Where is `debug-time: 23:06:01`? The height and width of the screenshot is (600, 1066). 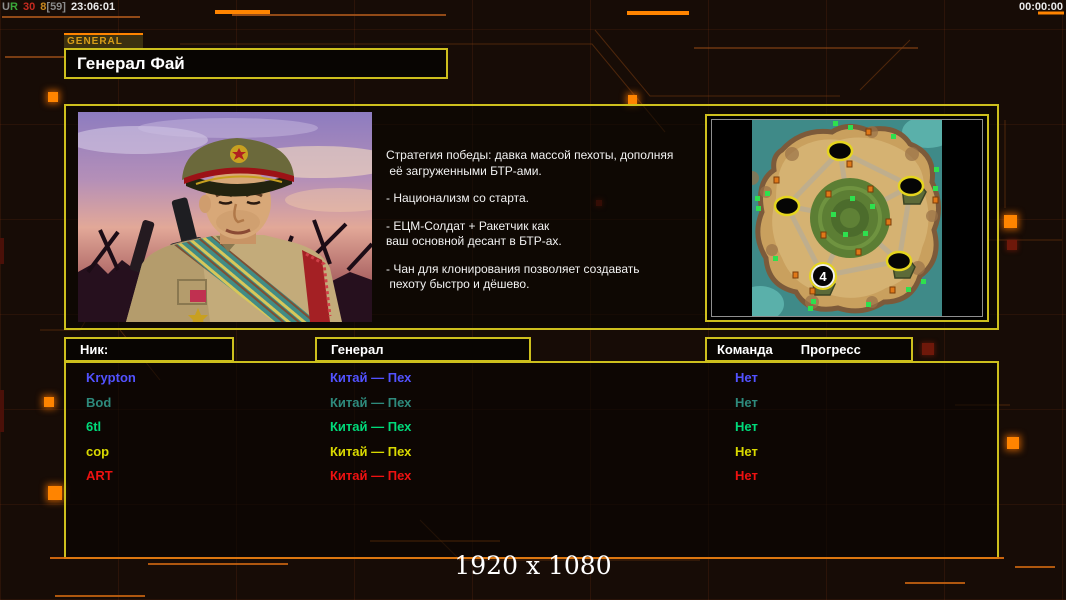
debug-time: 23:06:01 is located at coordinates (93, 7).